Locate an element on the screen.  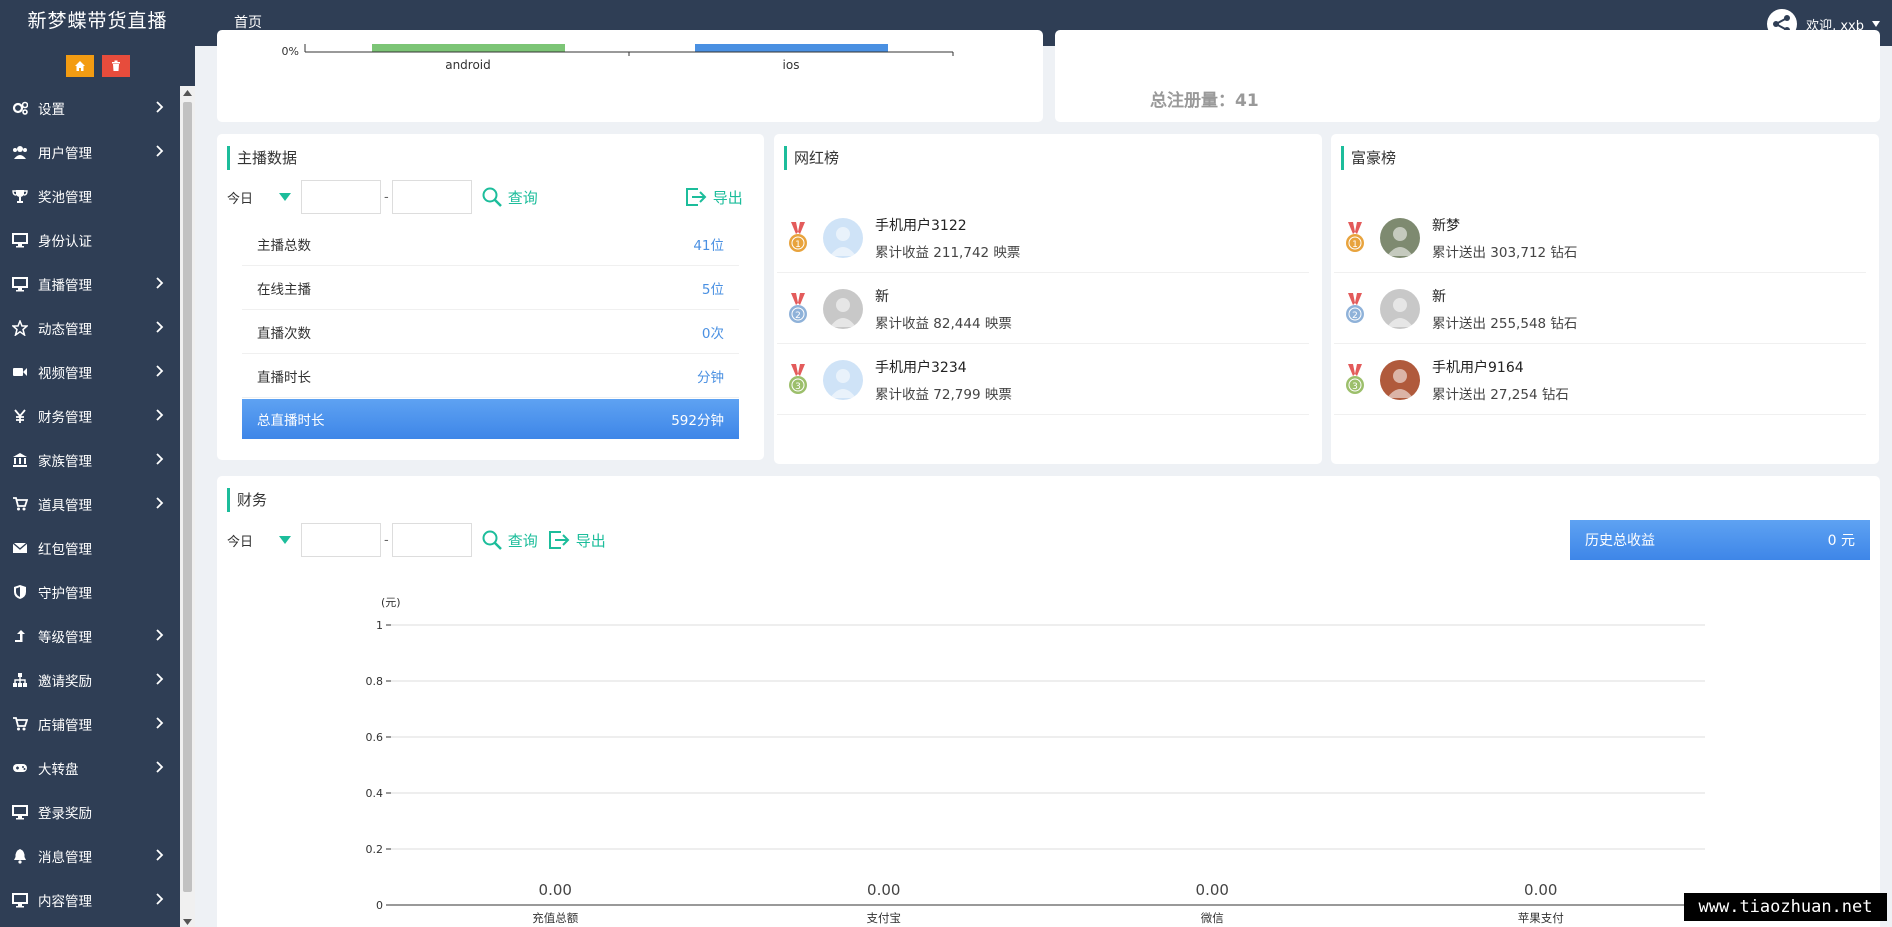
sidebar-item-6: 动态管理 is located at coordinates (90, 328).